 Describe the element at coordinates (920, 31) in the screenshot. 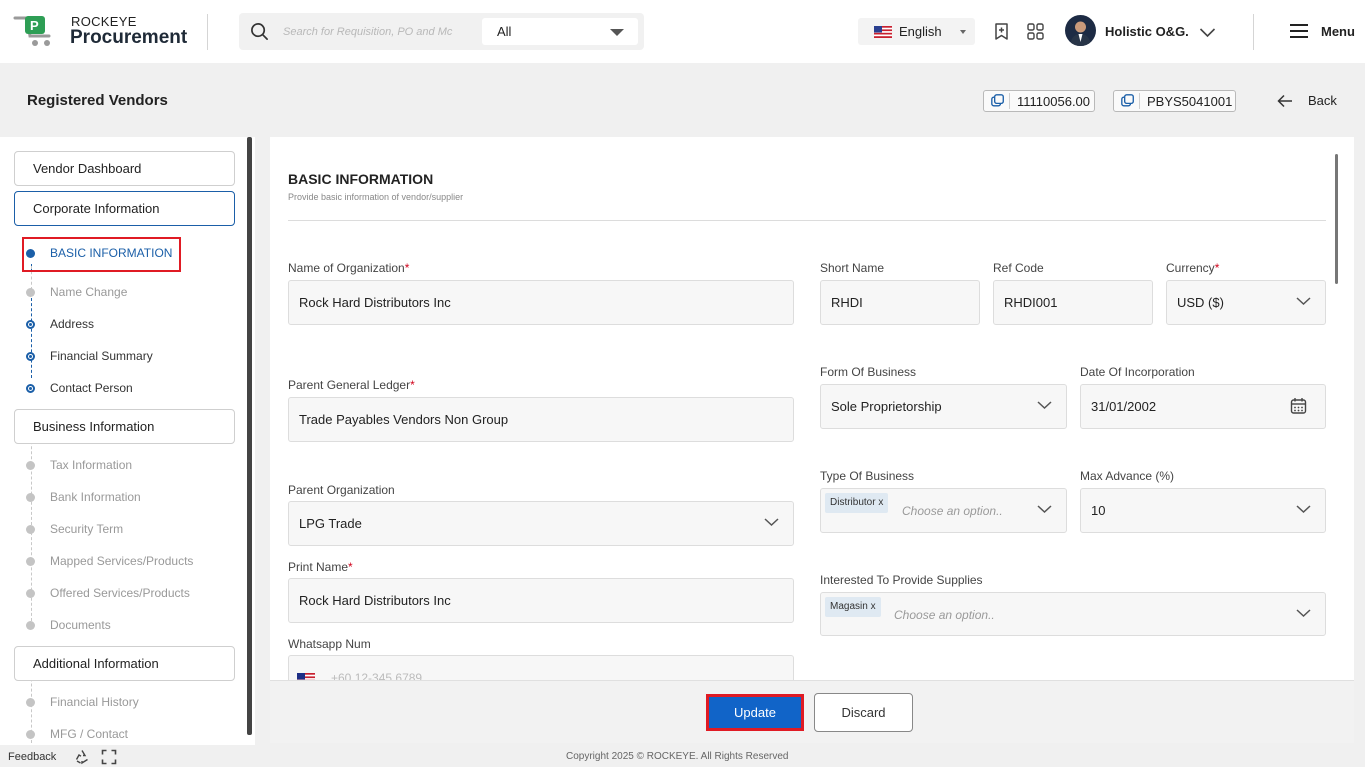

I see `language-label: English` at that location.